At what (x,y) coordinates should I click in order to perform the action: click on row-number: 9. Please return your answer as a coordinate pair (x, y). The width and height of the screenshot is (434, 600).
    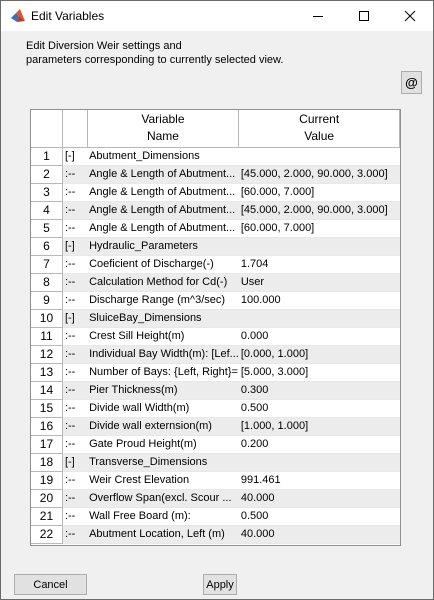
    Looking at the image, I should click on (47, 300).